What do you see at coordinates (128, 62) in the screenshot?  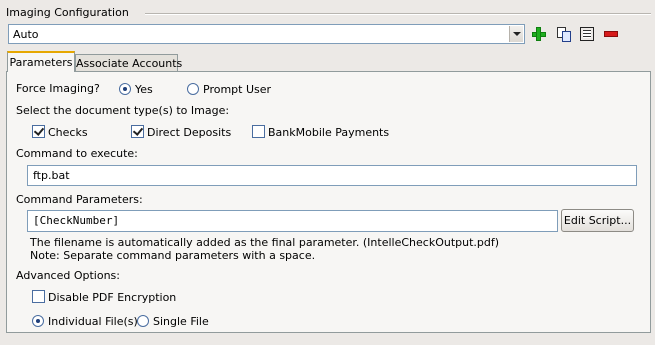 I see `tab-associate-accounts: Associate Accounts` at bounding box center [128, 62].